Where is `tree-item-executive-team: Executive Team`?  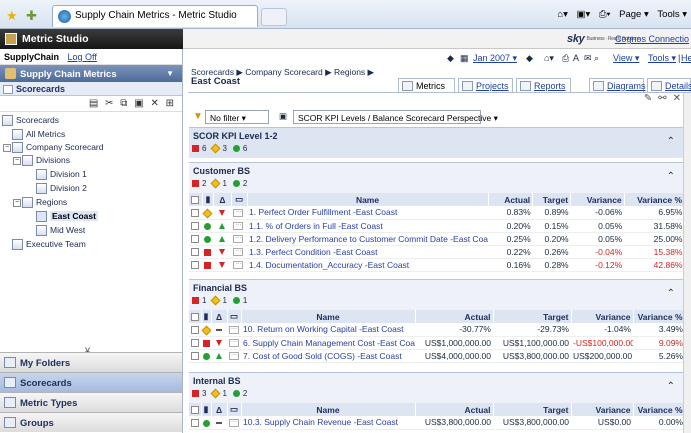
tree-item-executive-team: Executive Team is located at coordinates (49, 244).